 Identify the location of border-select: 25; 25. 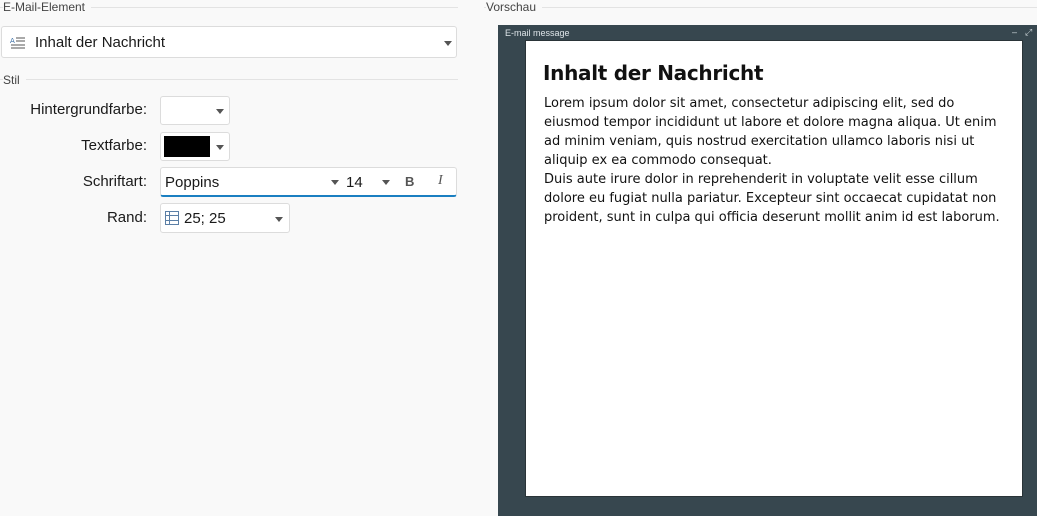
(225, 218).